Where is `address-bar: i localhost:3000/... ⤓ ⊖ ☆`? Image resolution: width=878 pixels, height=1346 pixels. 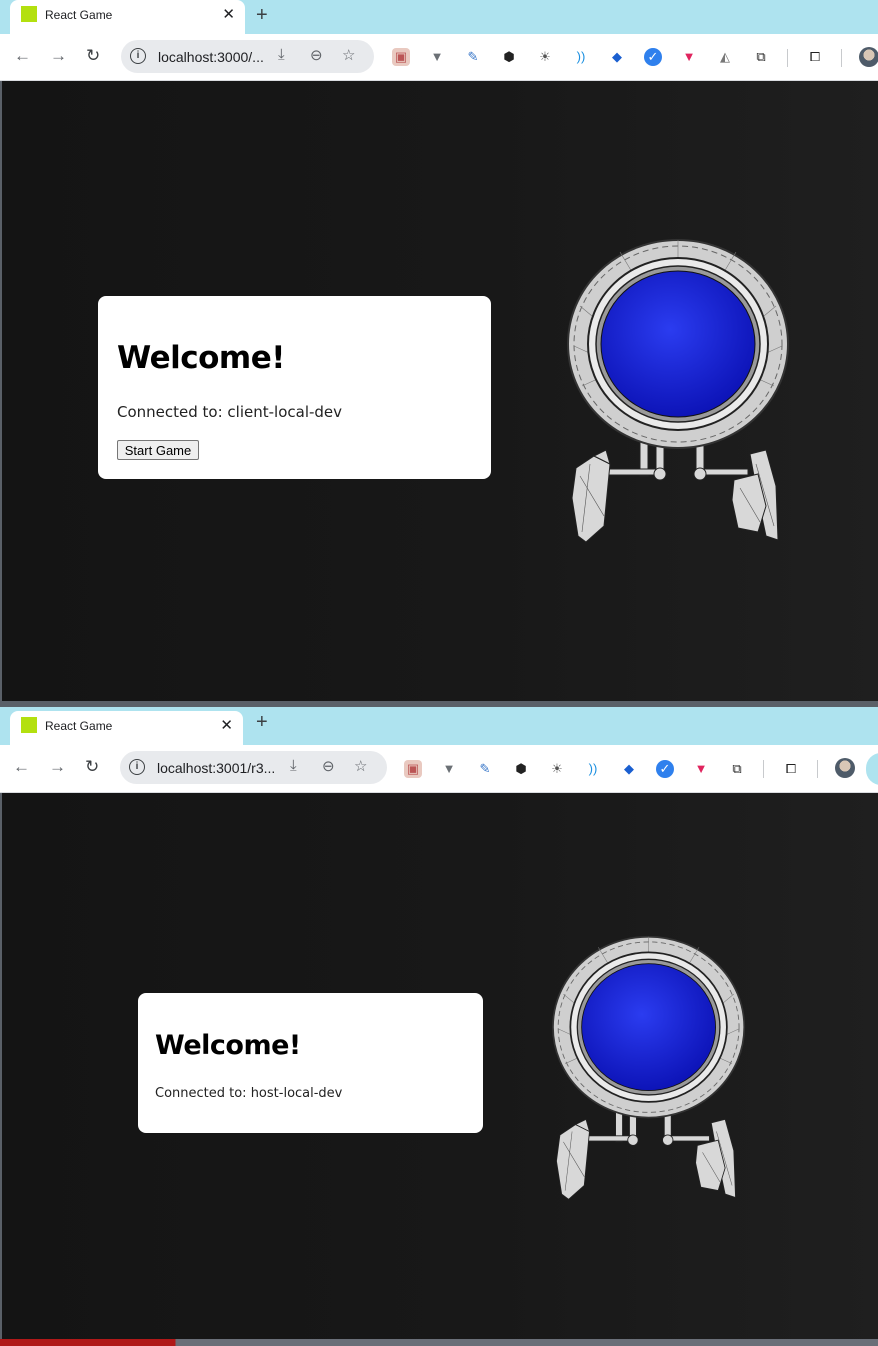
address-bar: i localhost:3000/... ⤓ ⊖ ☆ is located at coordinates (247, 56).